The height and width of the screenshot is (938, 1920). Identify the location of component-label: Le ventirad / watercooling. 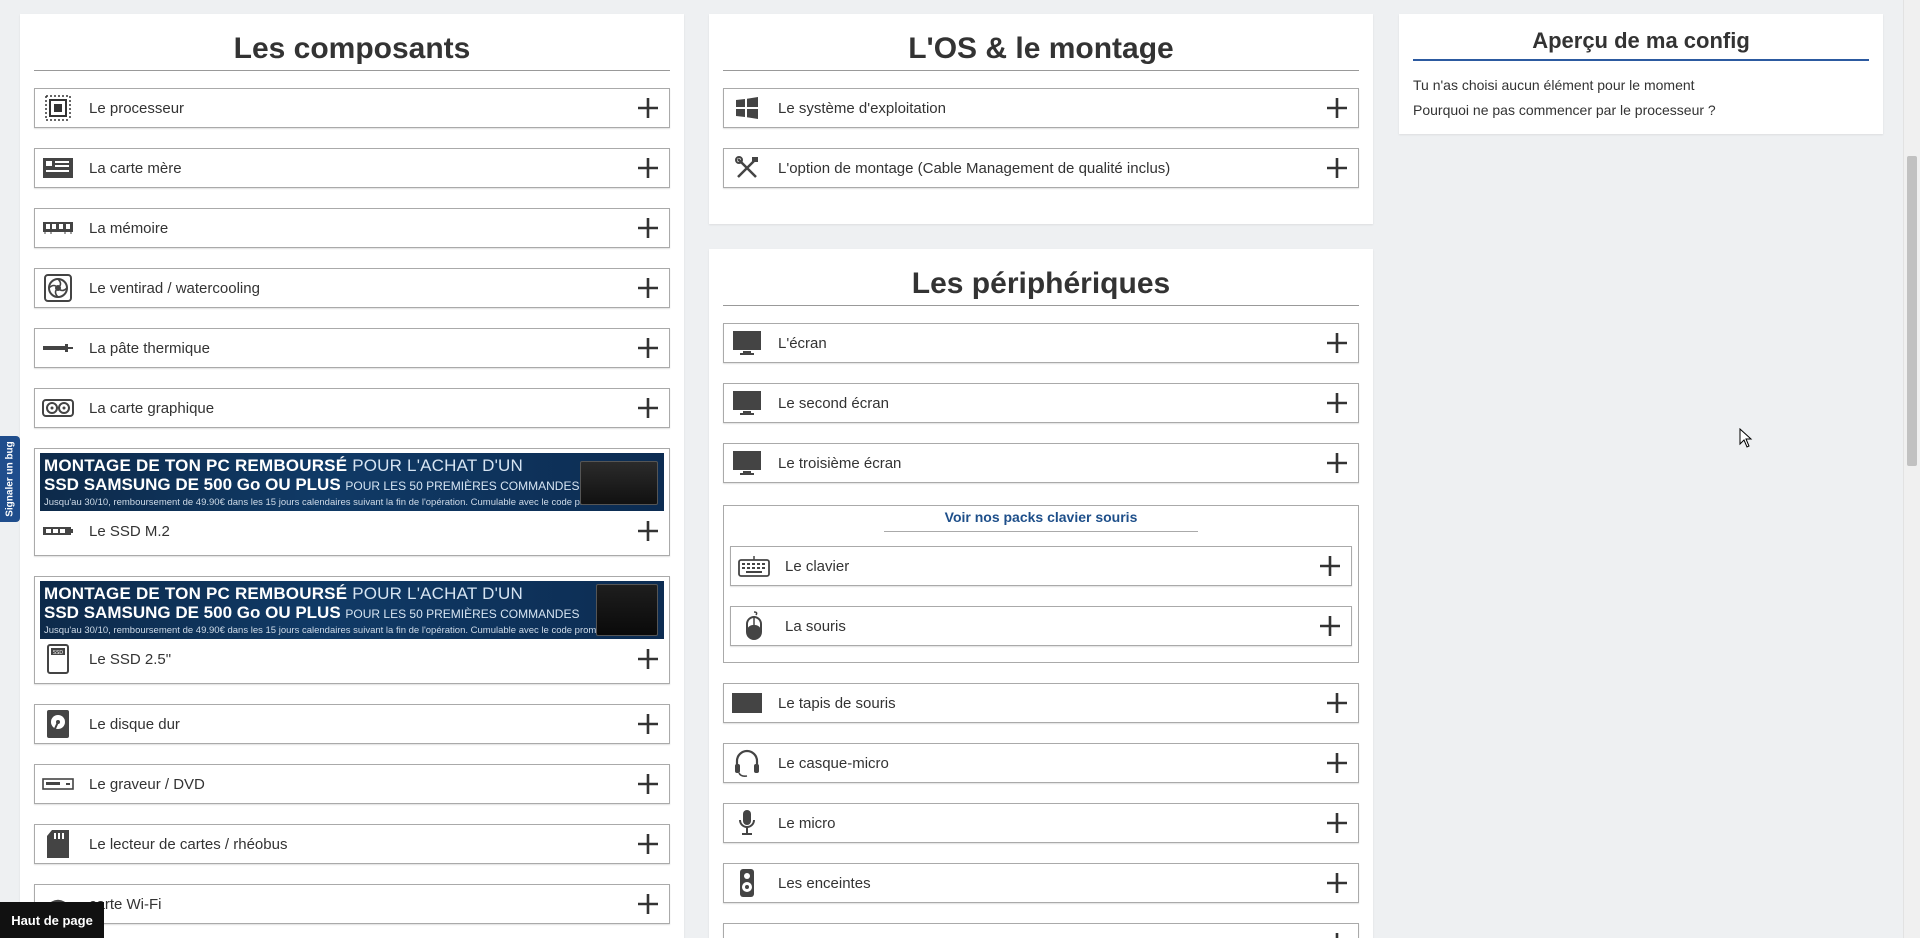
(174, 288).